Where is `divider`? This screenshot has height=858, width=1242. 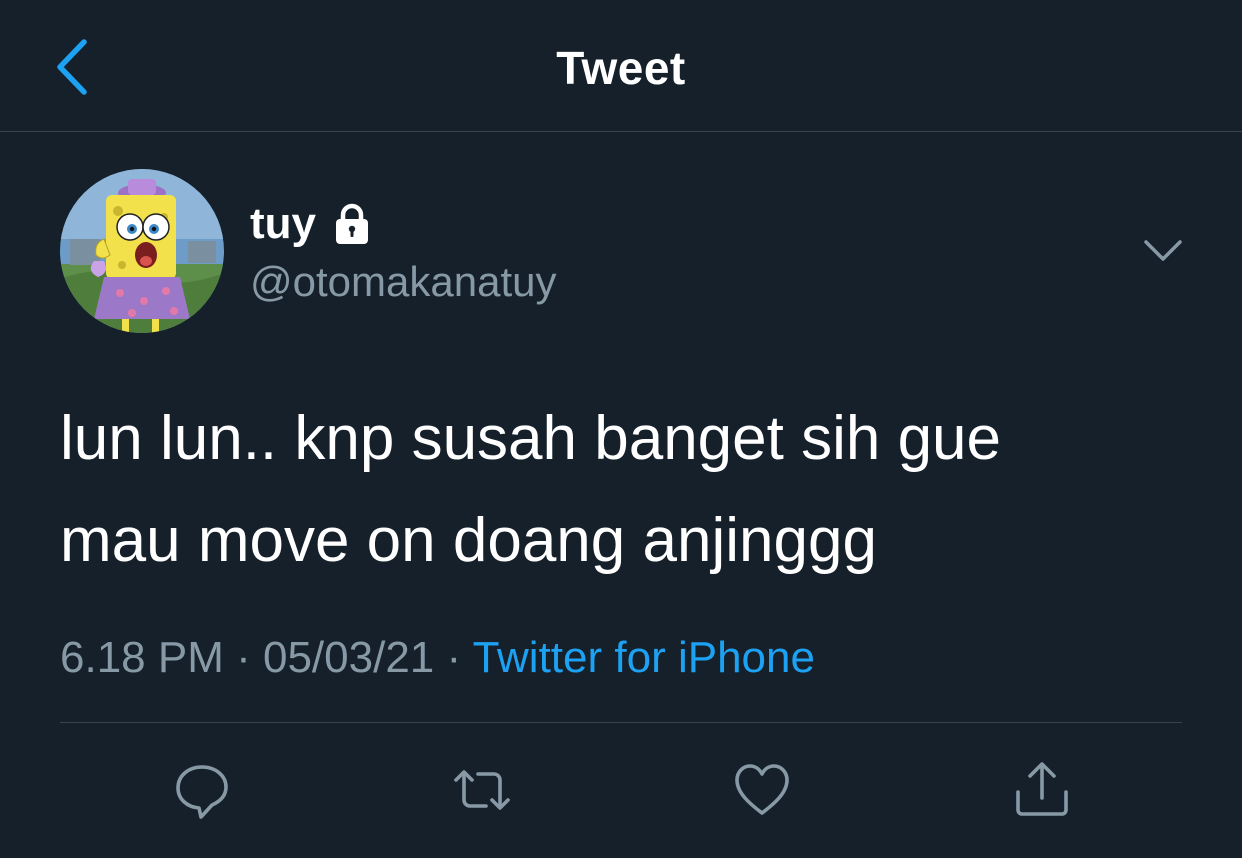
divider is located at coordinates (621, 722).